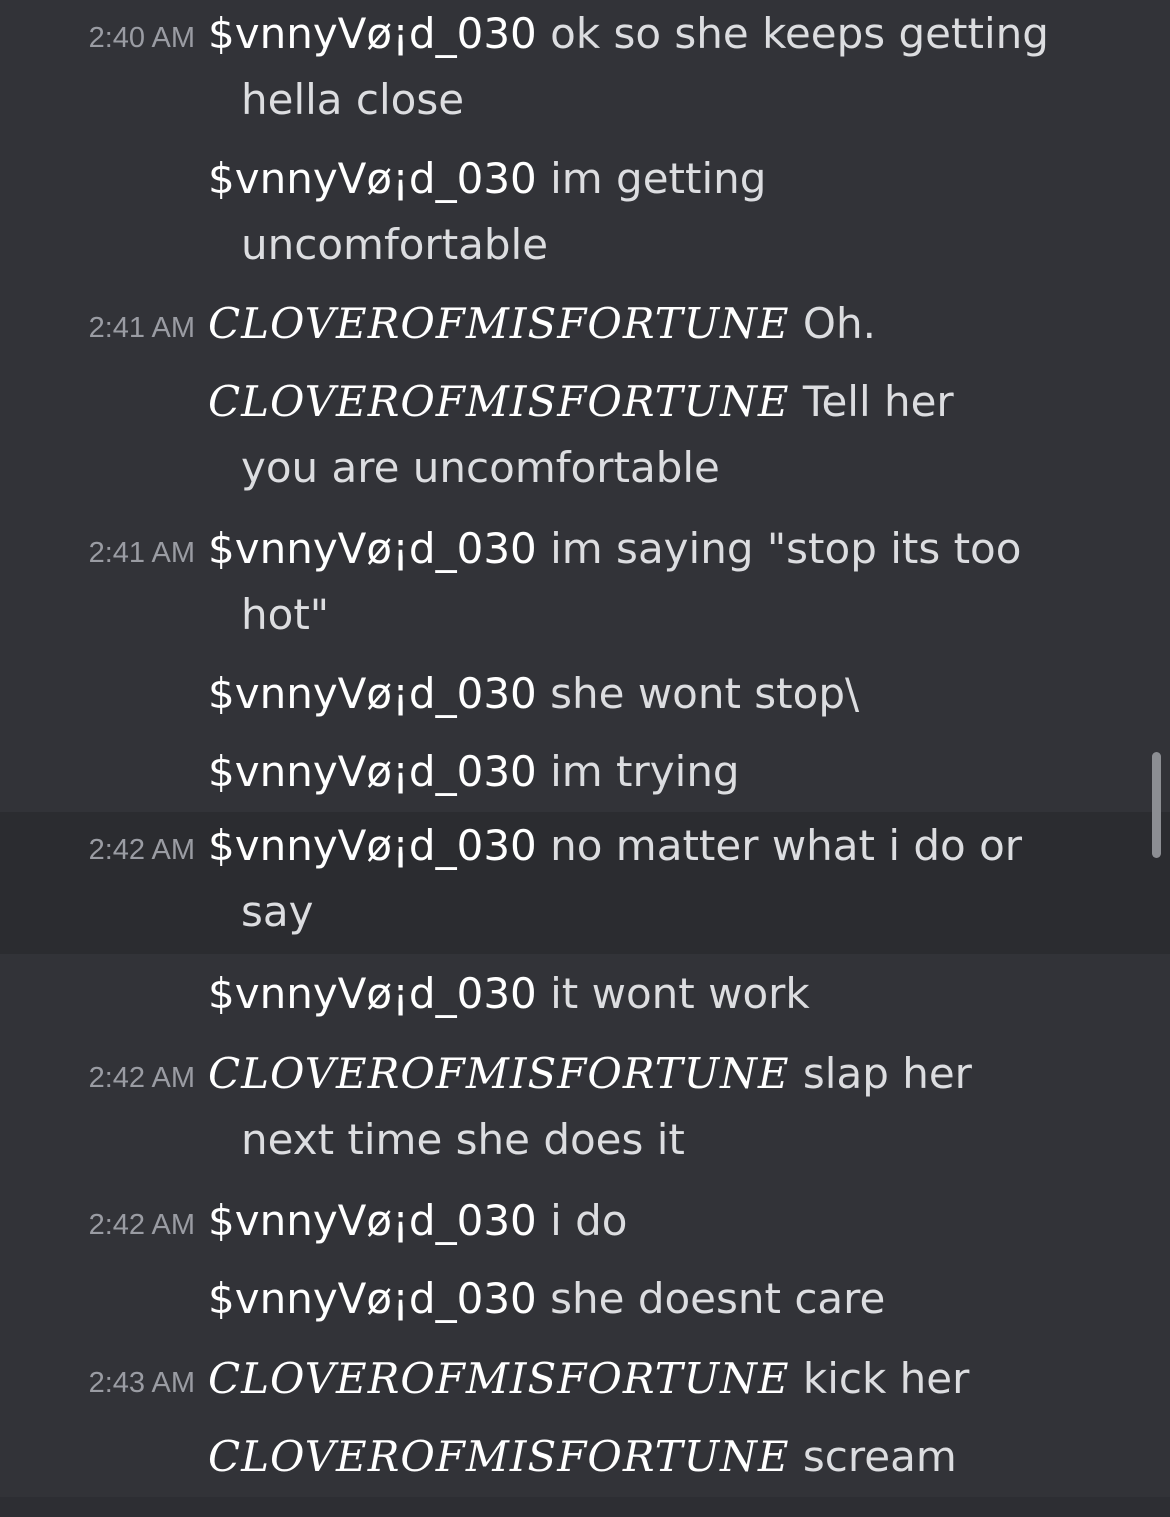 The width and height of the screenshot is (1170, 1517). I want to click on chat-message: $vnnyVø¡d_030 im getting uncomfortable, so click(585, 217).